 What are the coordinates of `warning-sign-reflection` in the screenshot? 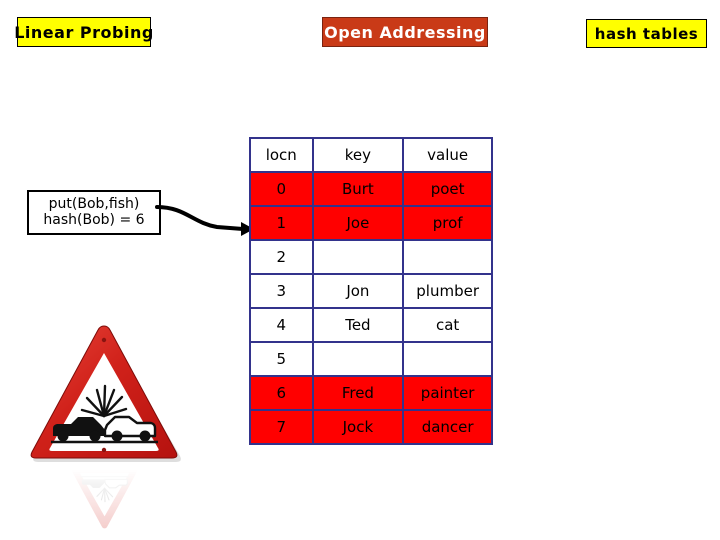 It's located at (105, 499).